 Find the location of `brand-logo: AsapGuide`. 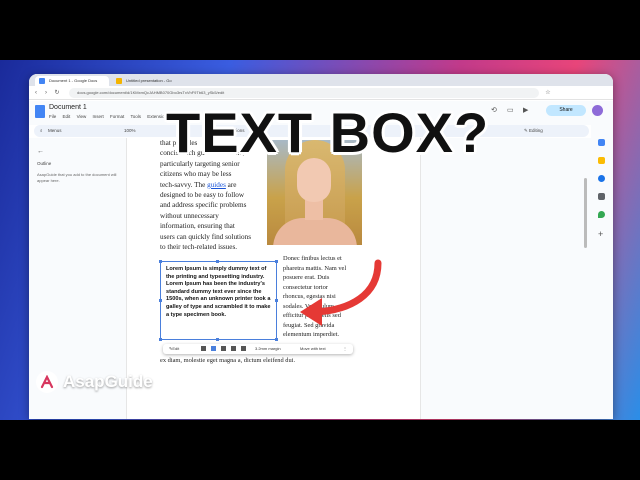

brand-logo: AsapGuide is located at coordinates (106, 382).